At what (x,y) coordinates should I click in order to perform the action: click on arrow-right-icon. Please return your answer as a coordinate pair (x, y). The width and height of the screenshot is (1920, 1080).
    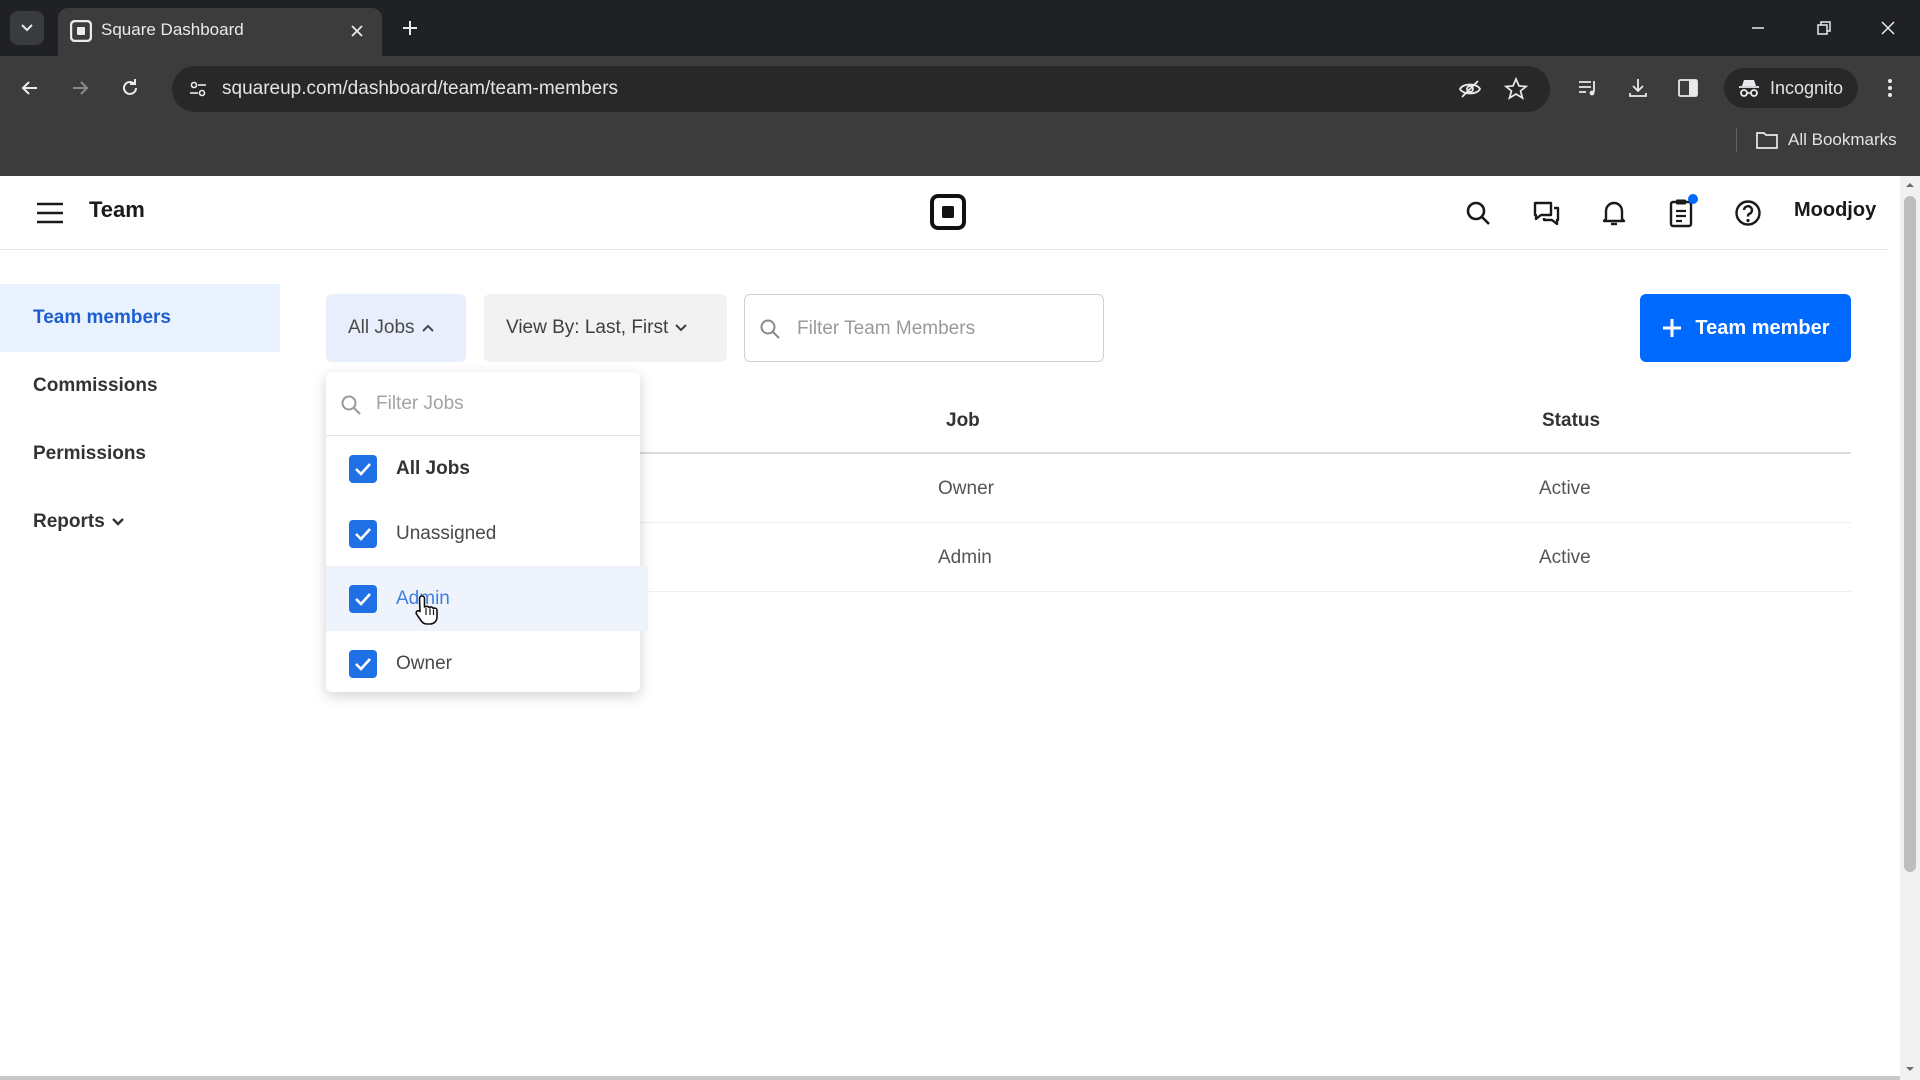
    Looking at the image, I should click on (81, 88).